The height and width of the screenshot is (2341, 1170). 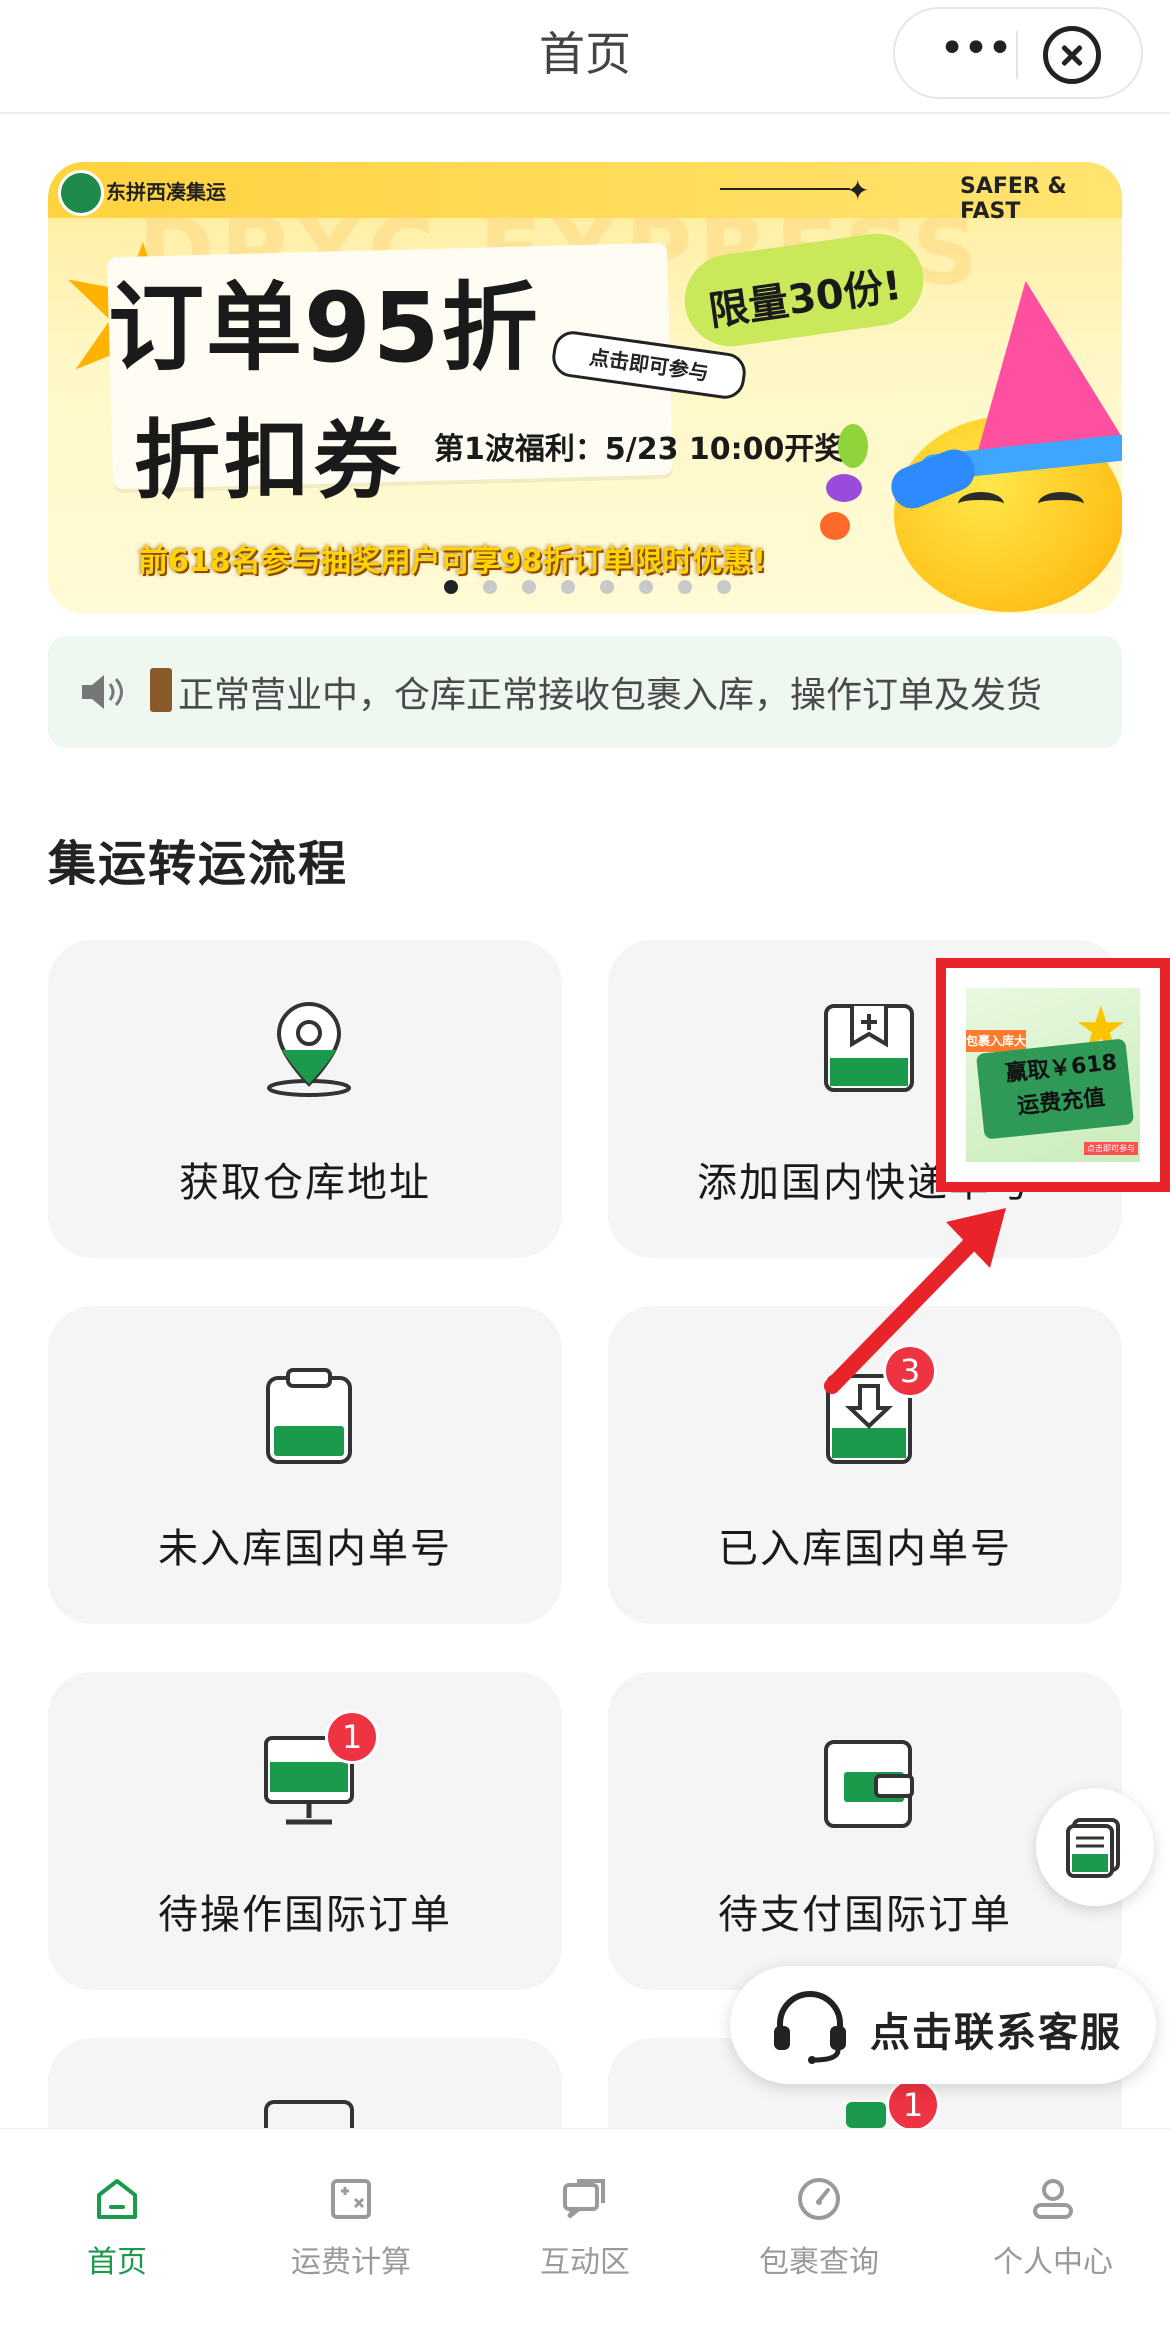 What do you see at coordinates (161, 690) in the screenshot?
I see `package-icon` at bounding box center [161, 690].